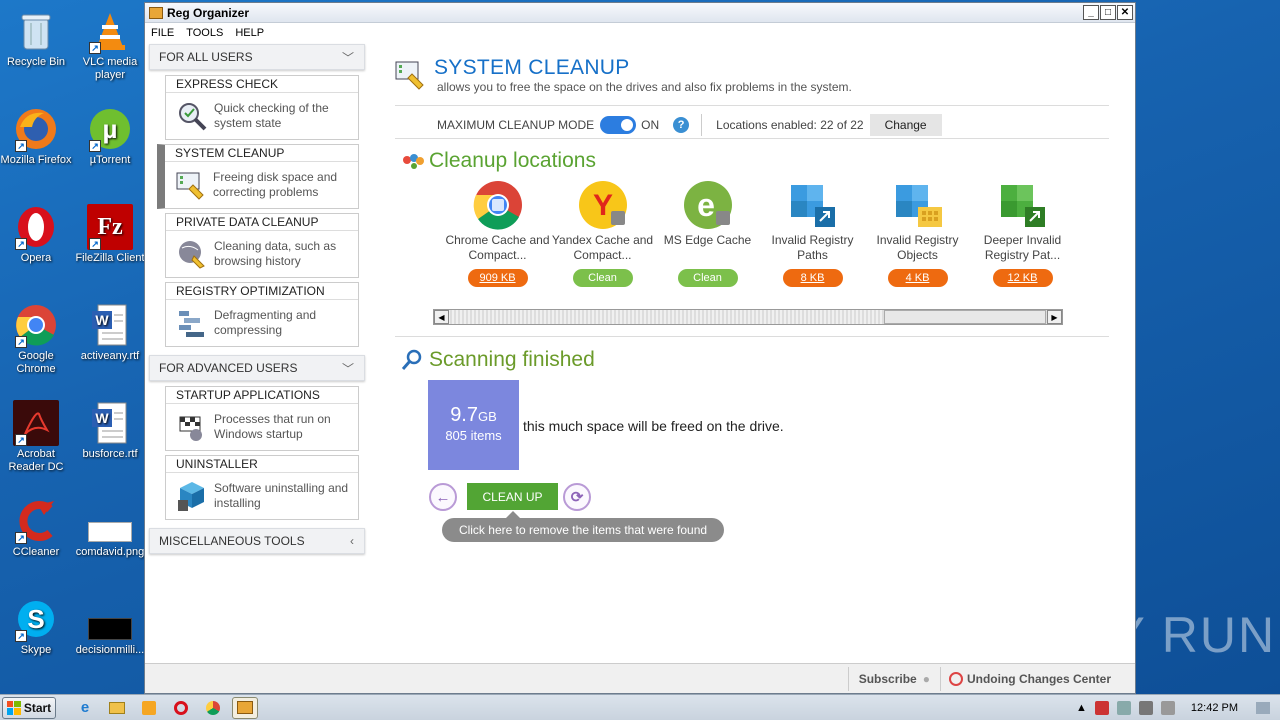 Image resolution: width=1280 pixels, height=720 pixels. What do you see at coordinates (213, 708) in the screenshot?
I see `chrome-taskbar-icon` at bounding box center [213, 708].